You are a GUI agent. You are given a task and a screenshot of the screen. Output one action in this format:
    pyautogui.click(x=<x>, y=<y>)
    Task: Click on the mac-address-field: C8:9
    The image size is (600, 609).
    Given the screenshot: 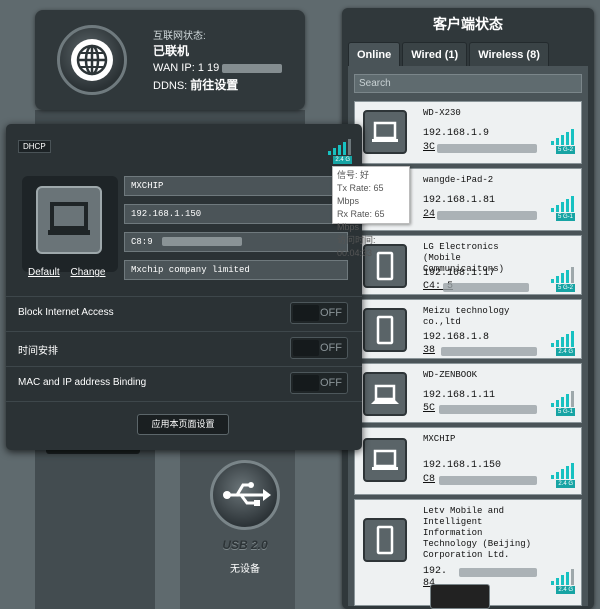 What is the action you would take?
    pyautogui.click(x=236, y=242)
    